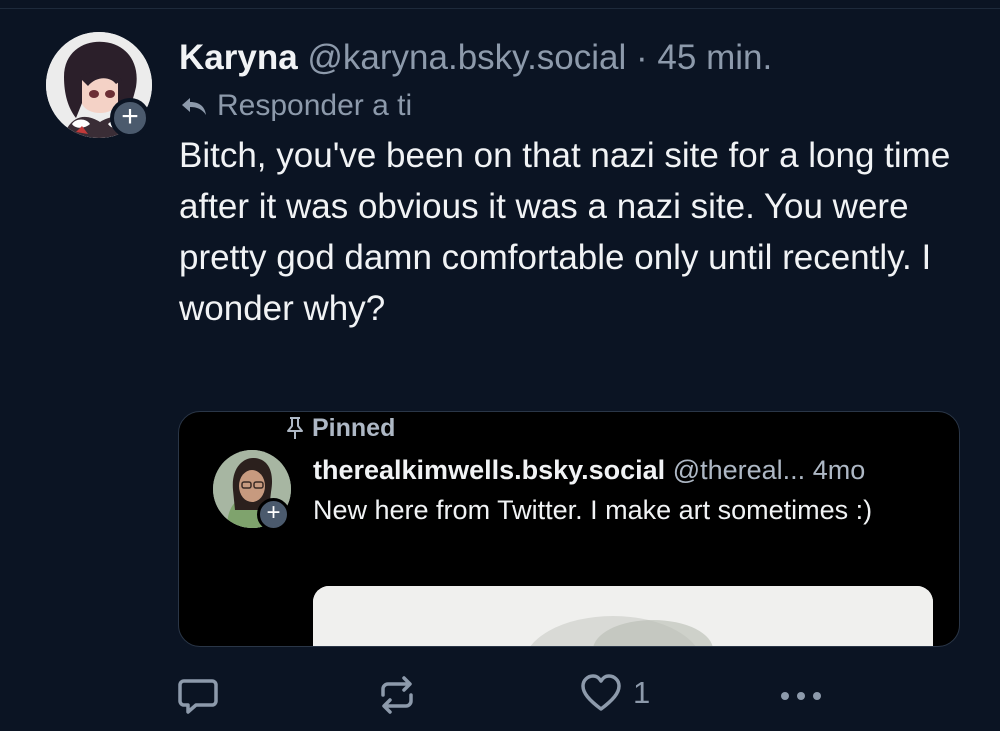  Describe the element at coordinates (579, 106) in the screenshot. I see `reply-indicator: Responder a ti` at that location.